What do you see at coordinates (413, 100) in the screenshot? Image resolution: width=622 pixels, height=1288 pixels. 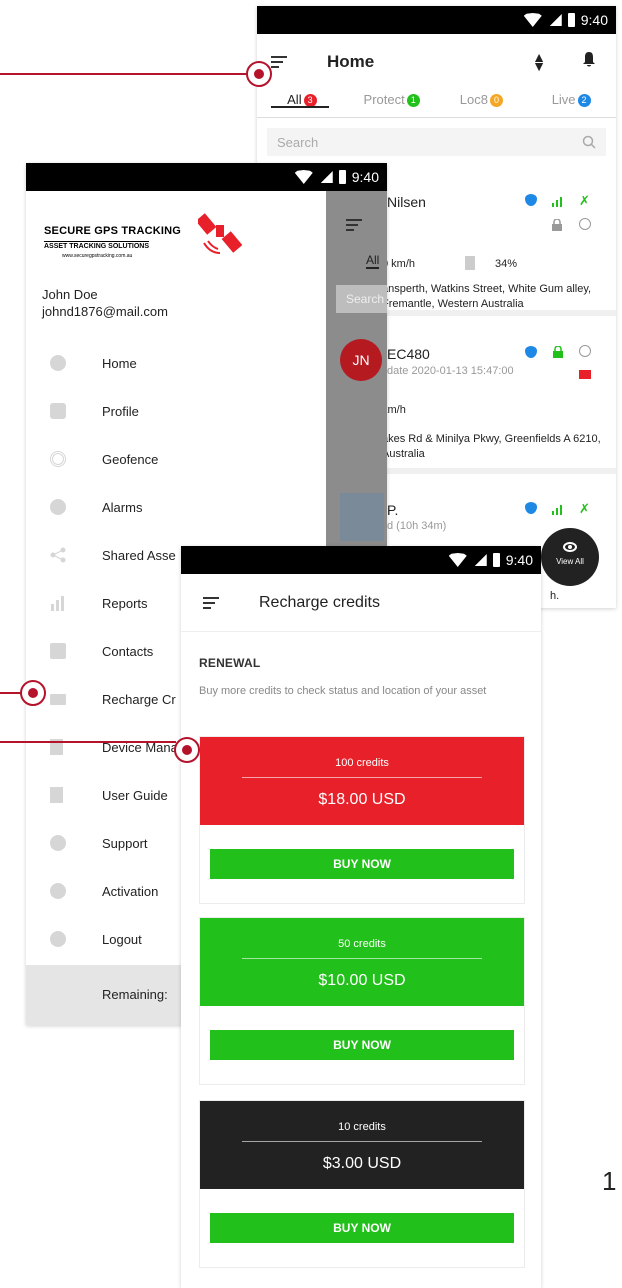 I see `count-badge: 1` at bounding box center [413, 100].